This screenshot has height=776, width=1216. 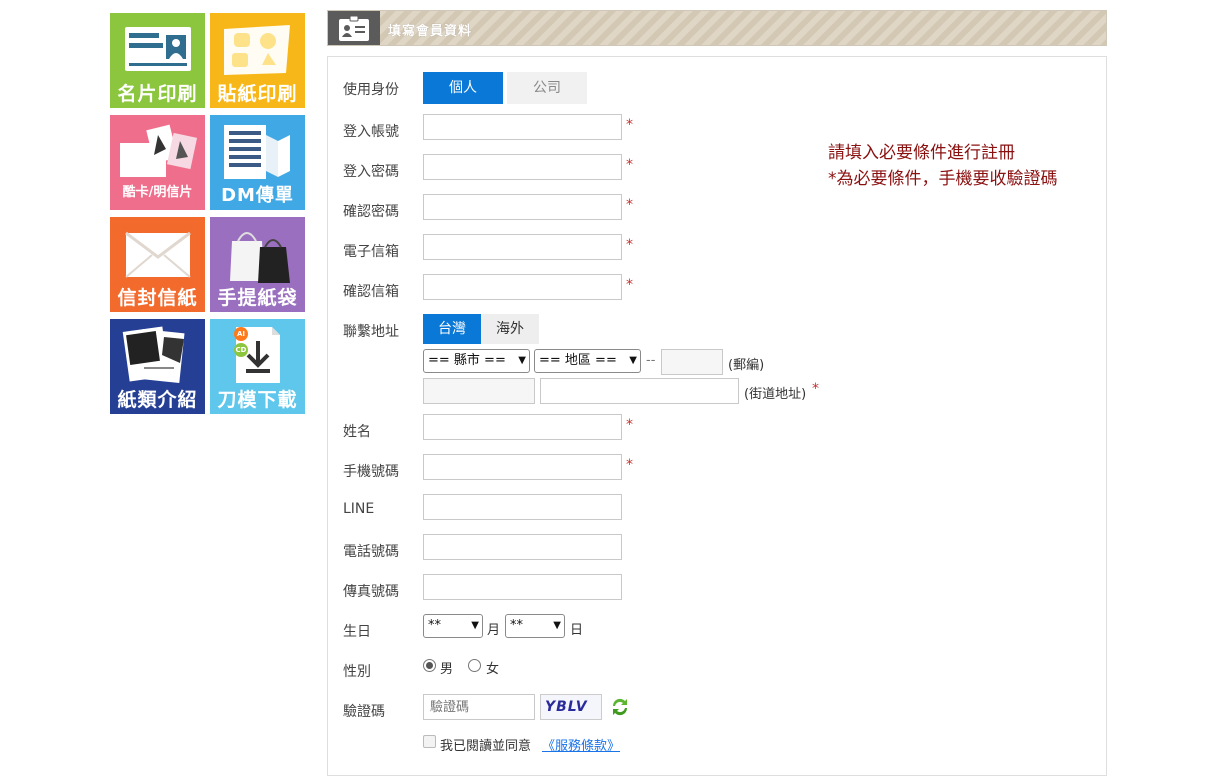 I want to click on download-icon, so click(x=257, y=353).